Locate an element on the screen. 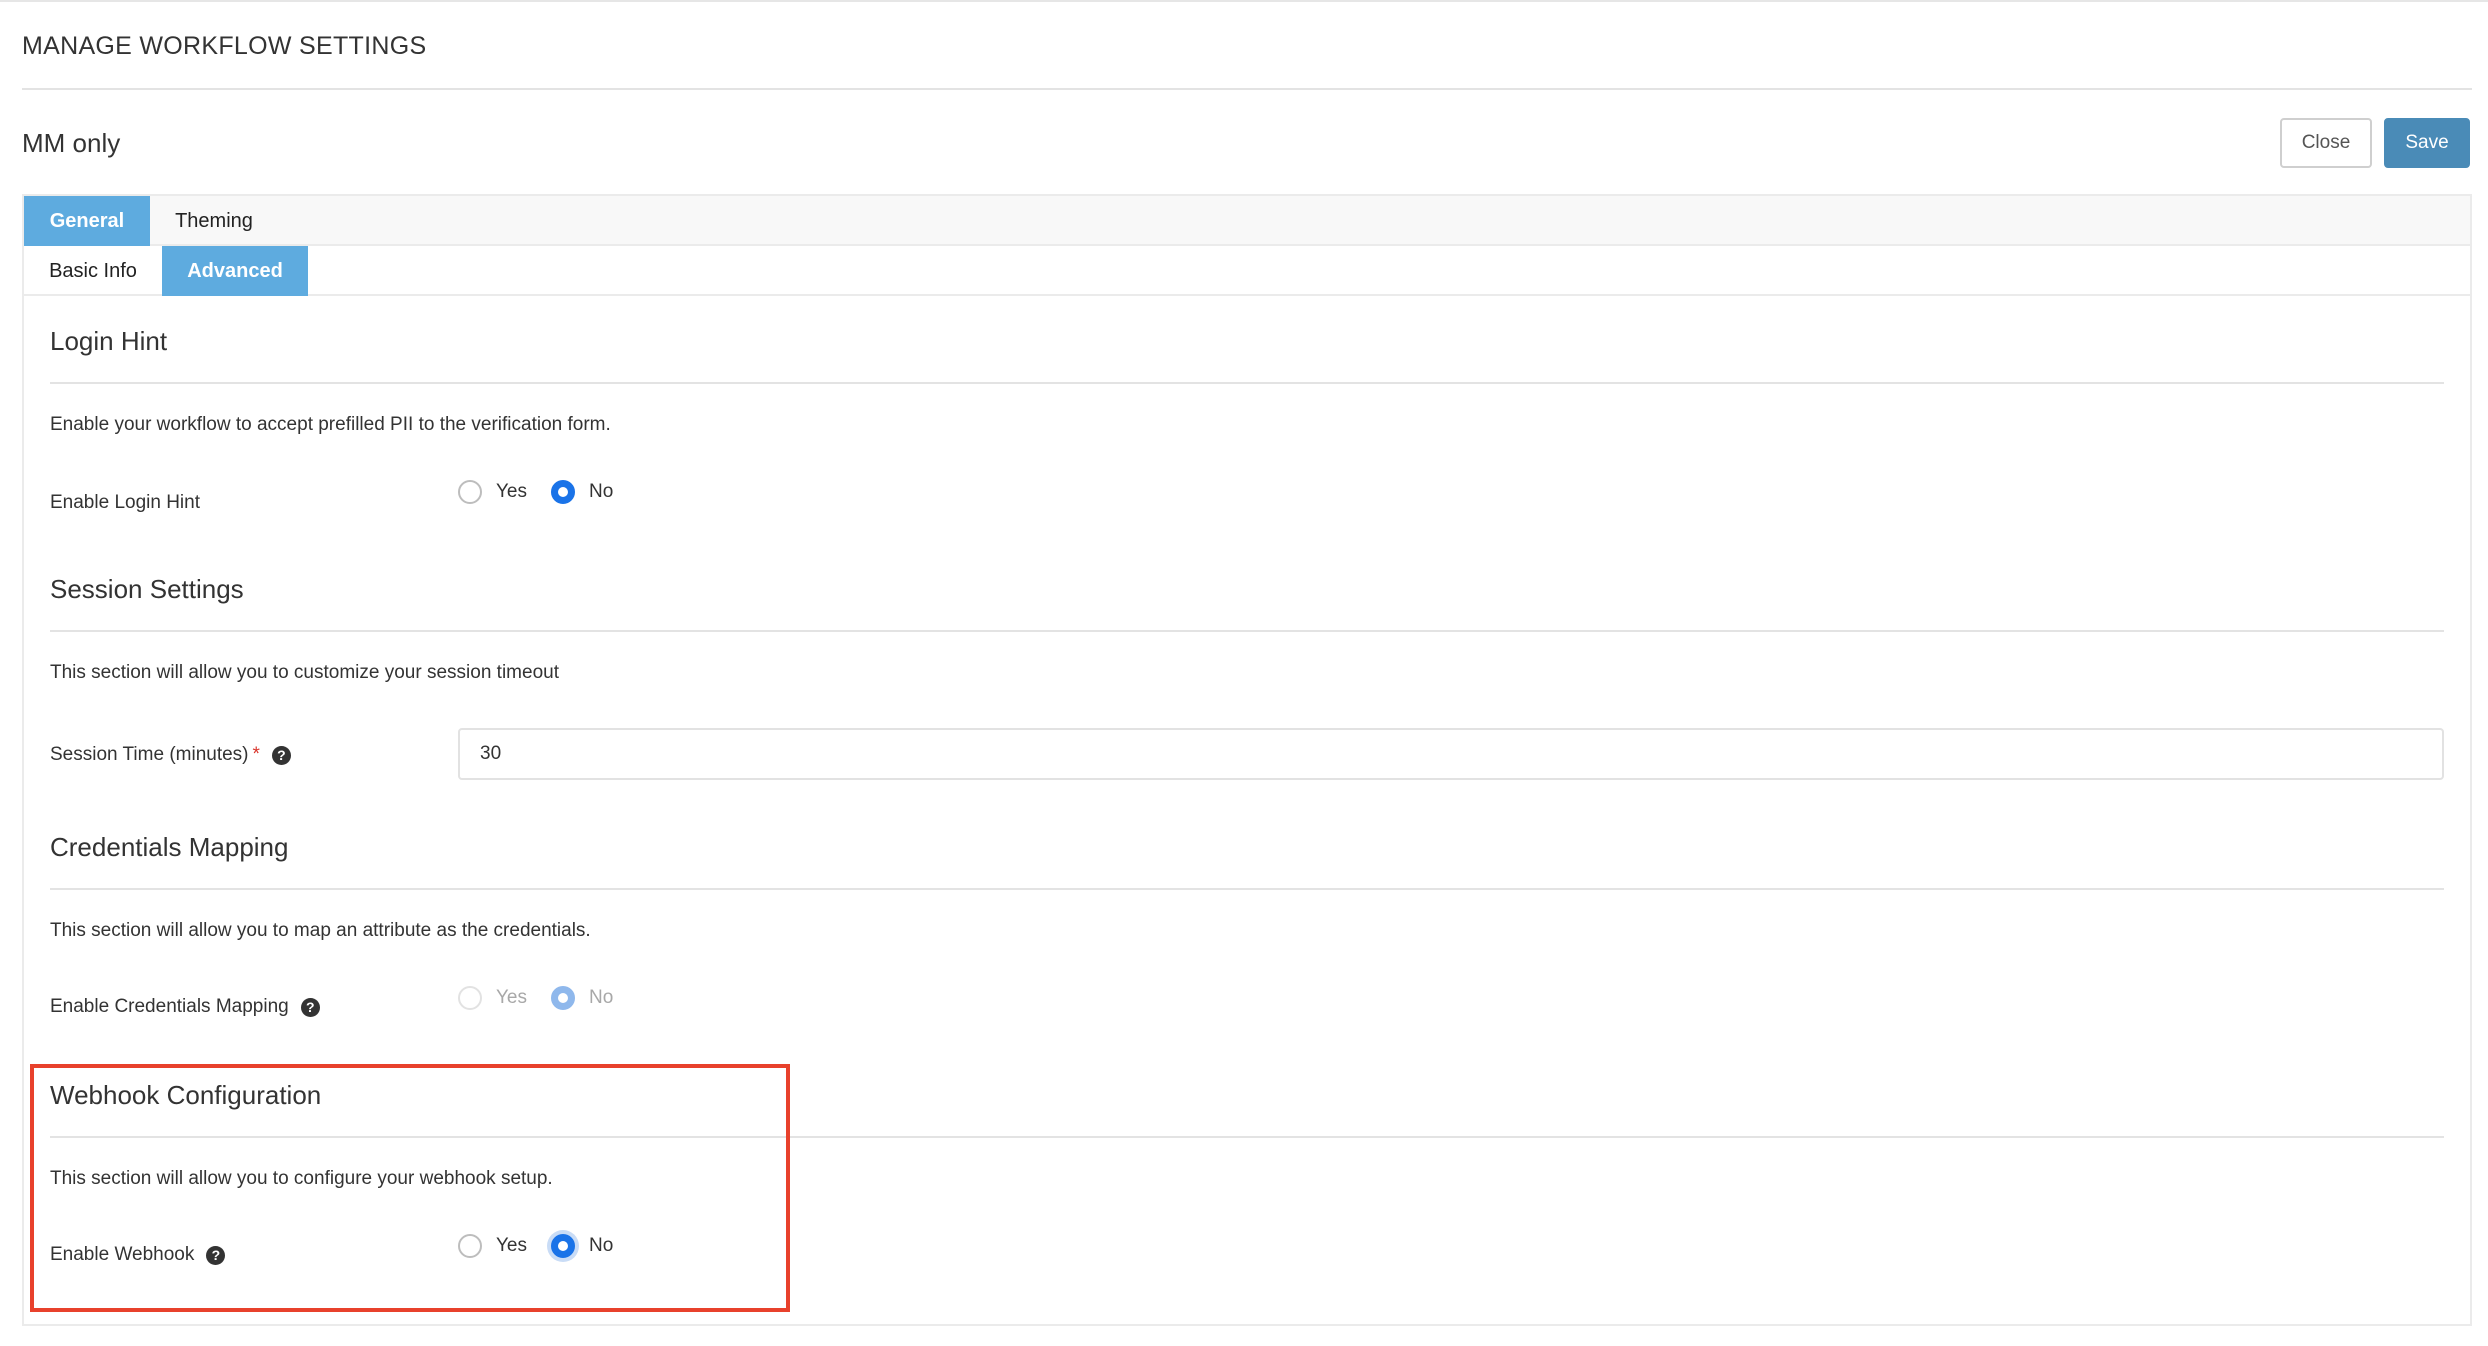  login-hint-yes-label: Yes is located at coordinates (511, 491).